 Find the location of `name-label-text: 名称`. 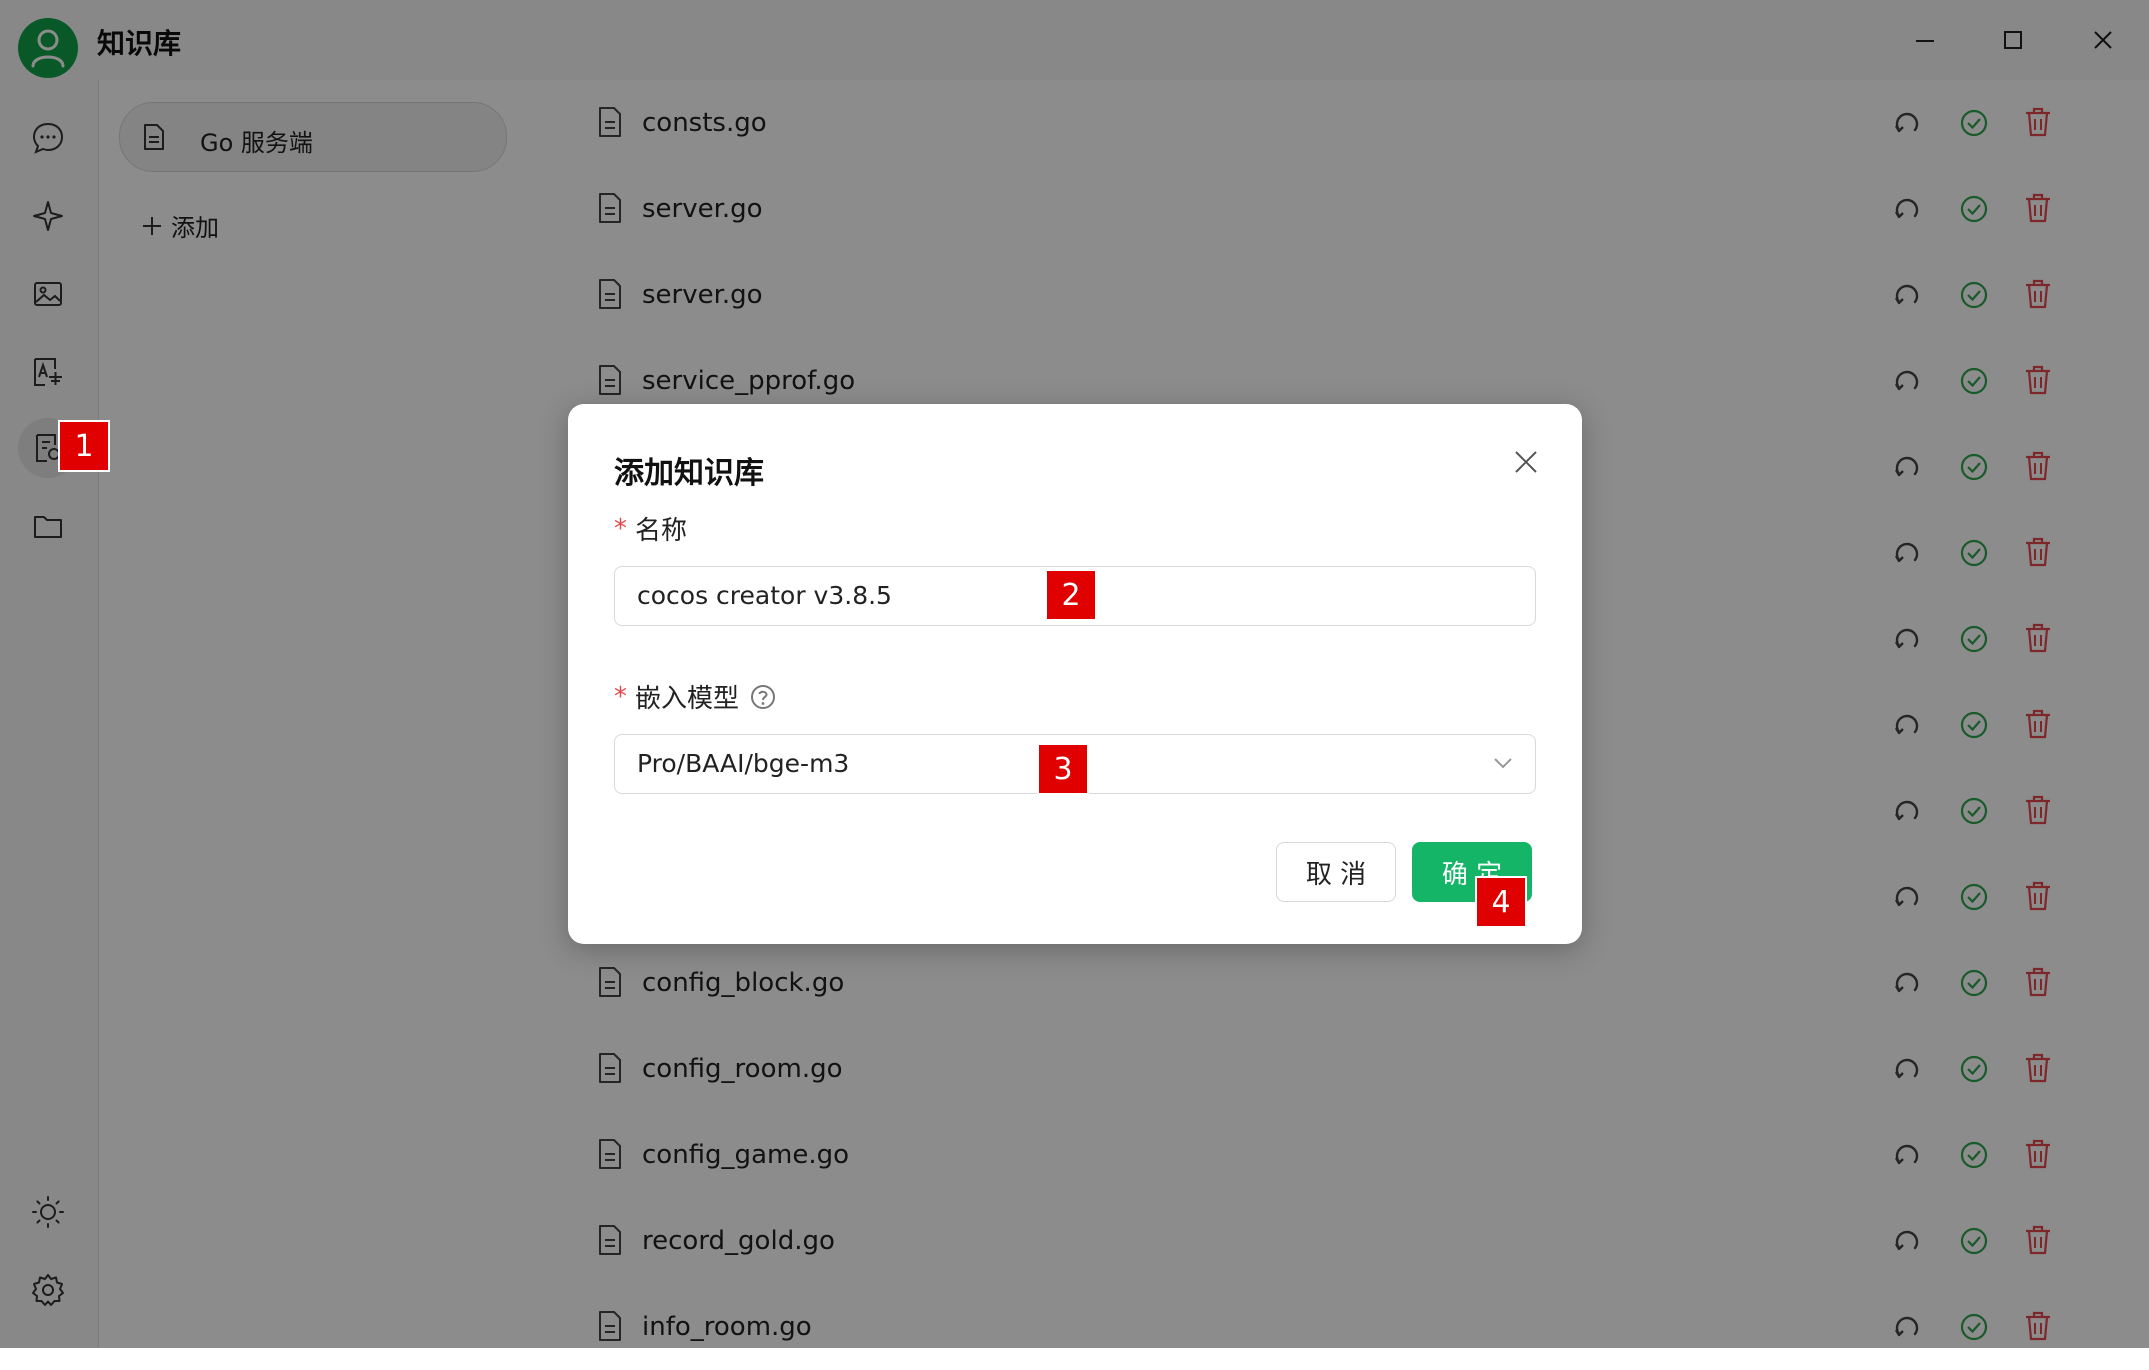

name-label-text: 名称 is located at coordinates (661, 531).